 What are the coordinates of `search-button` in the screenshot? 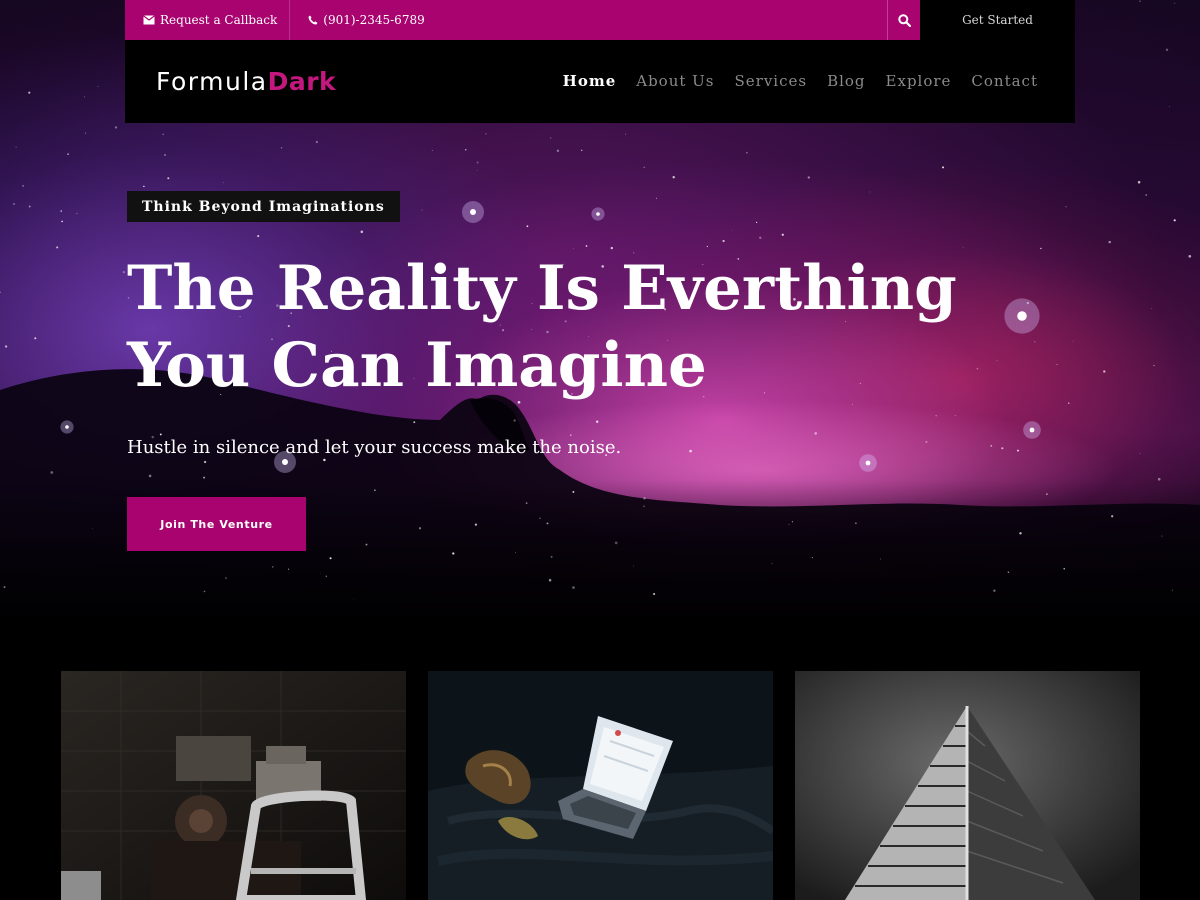 It's located at (903, 20).